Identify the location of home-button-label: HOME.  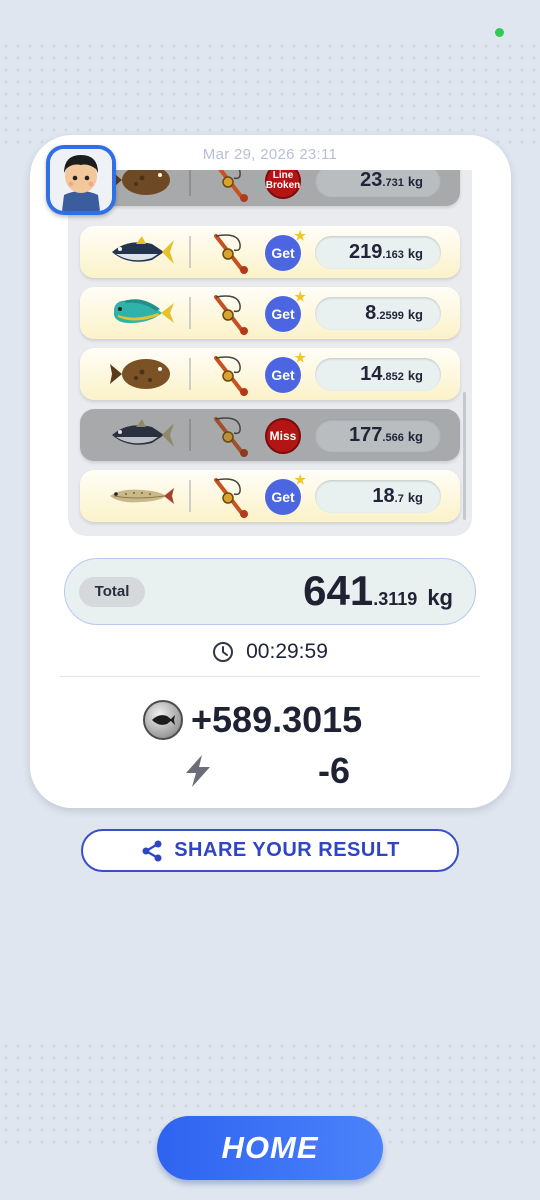
(270, 1147).